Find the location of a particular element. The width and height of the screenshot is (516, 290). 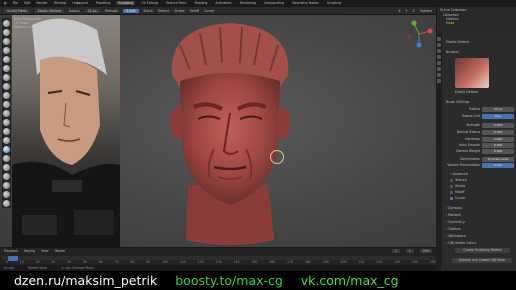

mask-brush-icon is located at coordinates (6, 203).